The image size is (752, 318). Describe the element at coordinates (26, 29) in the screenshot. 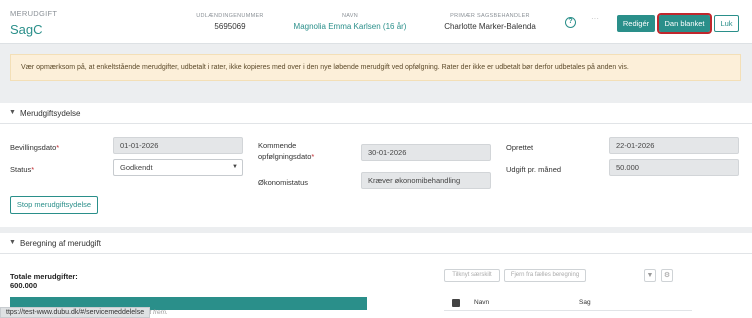

I see `case-title: SagC` at that location.